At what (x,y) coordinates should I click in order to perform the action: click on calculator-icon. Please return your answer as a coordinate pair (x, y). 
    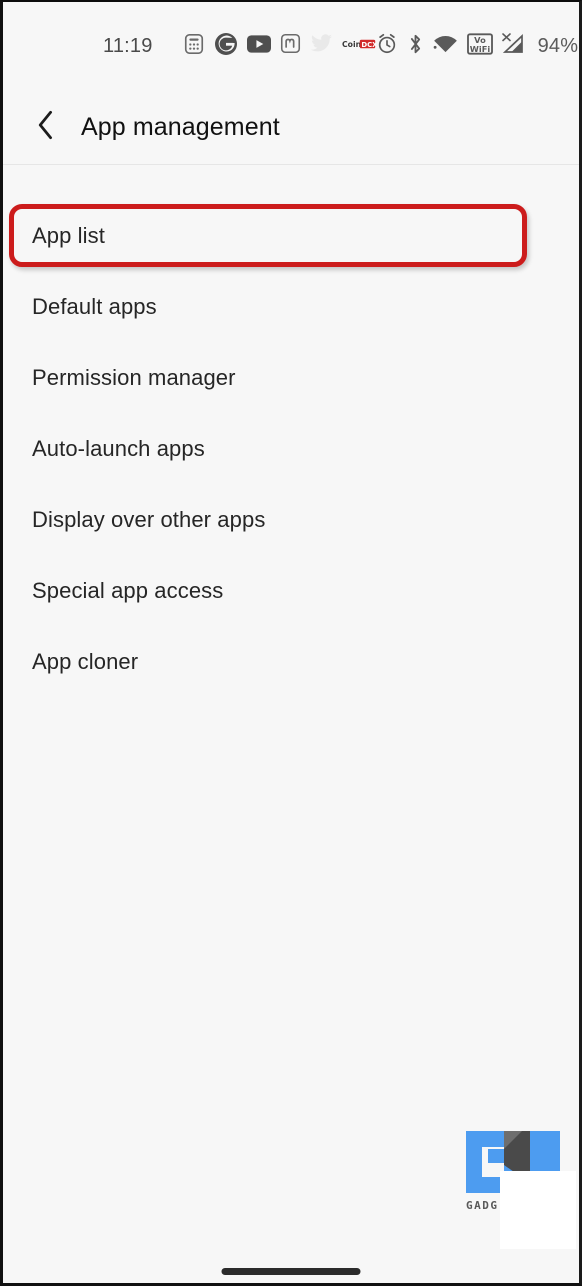
    Looking at the image, I should click on (194, 46).